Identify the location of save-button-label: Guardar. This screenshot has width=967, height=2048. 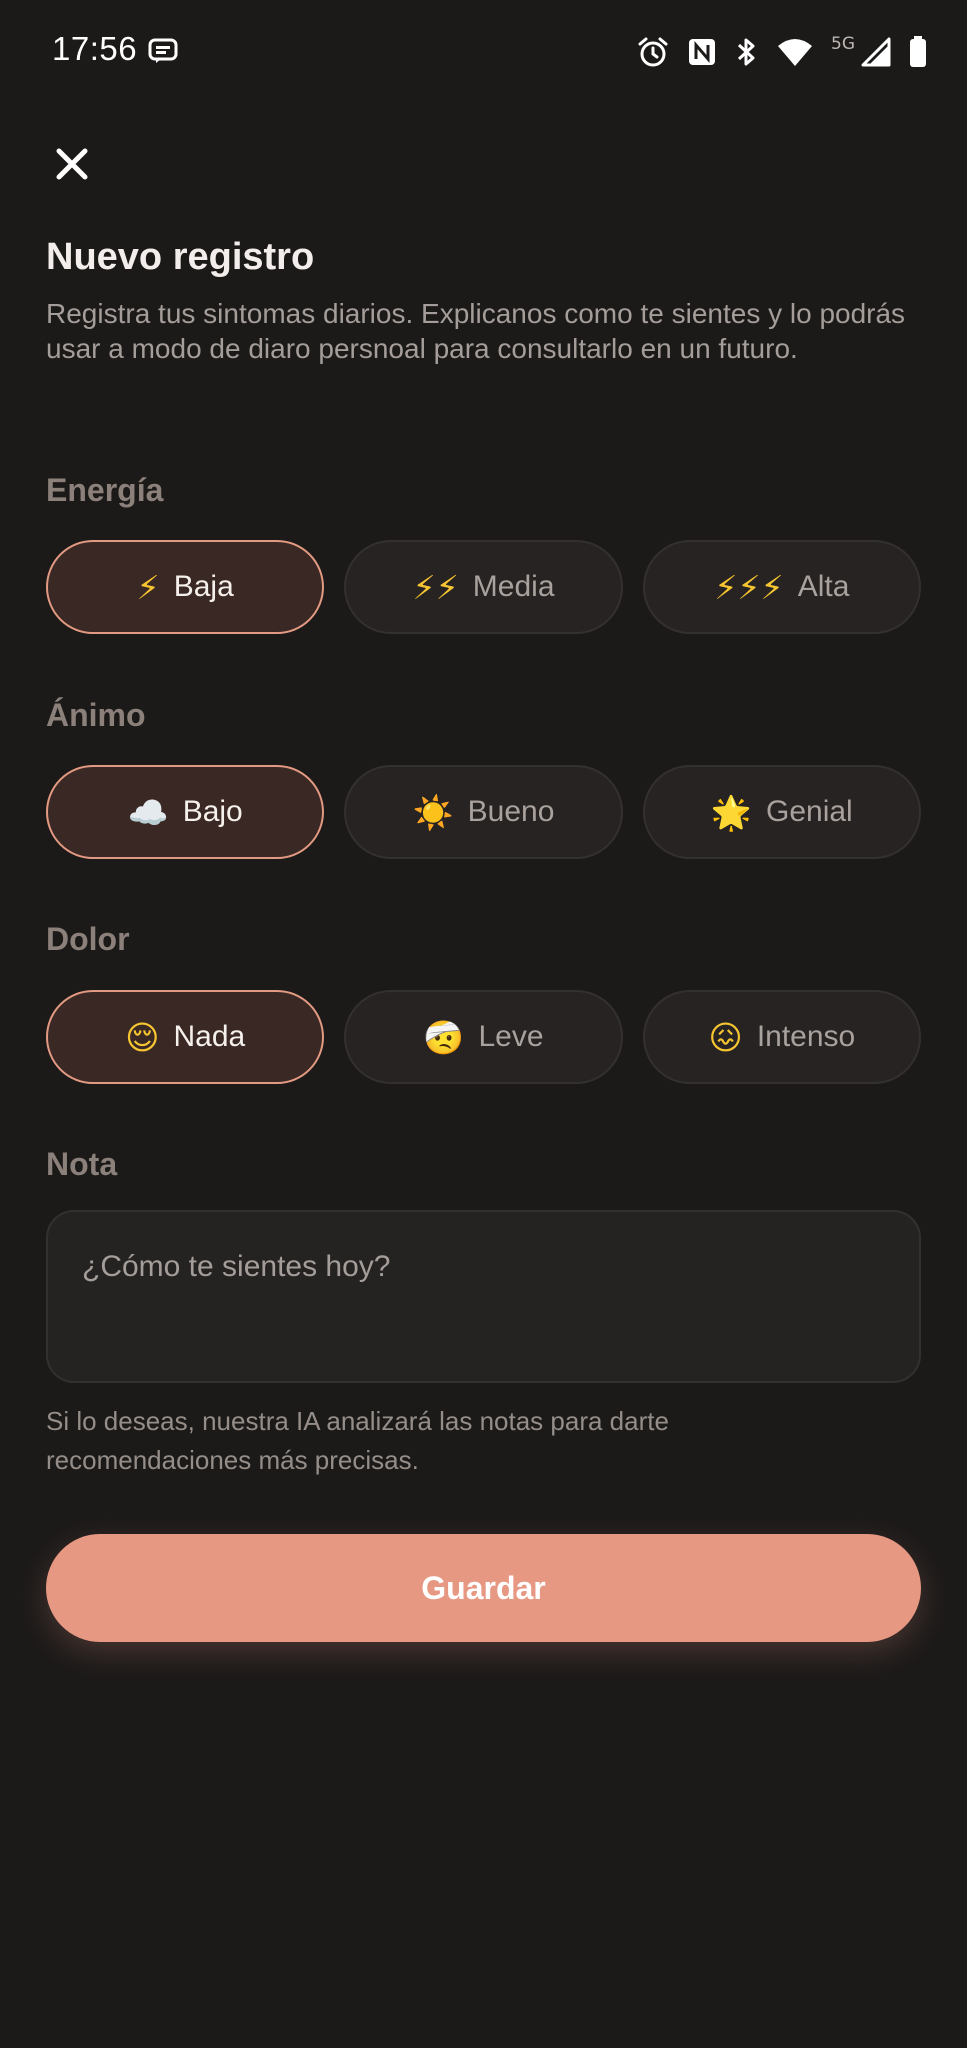
(483, 1587).